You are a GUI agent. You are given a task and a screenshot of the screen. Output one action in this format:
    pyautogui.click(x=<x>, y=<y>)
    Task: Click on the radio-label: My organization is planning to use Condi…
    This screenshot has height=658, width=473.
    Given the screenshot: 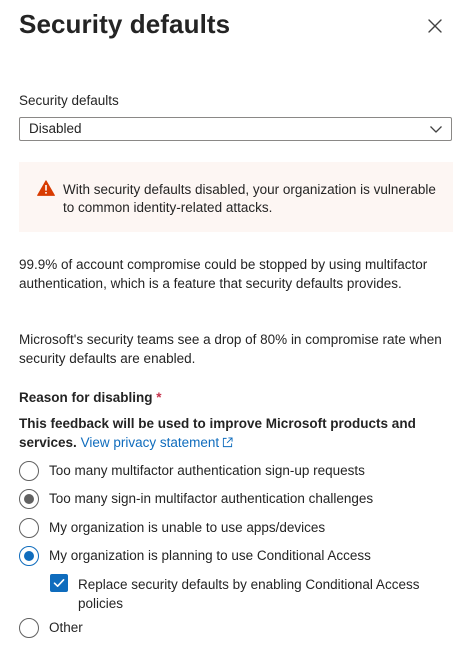 What is the action you would take?
    pyautogui.click(x=210, y=555)
    